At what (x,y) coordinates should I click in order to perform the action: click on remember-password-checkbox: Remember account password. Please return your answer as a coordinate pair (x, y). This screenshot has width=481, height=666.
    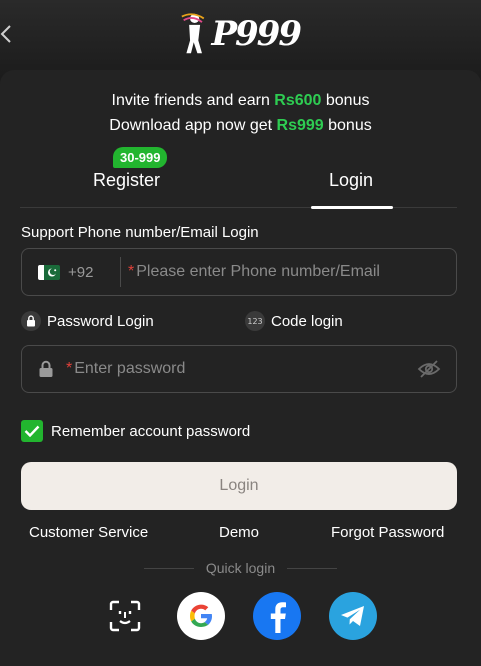
    Looking at the image, I should click on (135, 431).